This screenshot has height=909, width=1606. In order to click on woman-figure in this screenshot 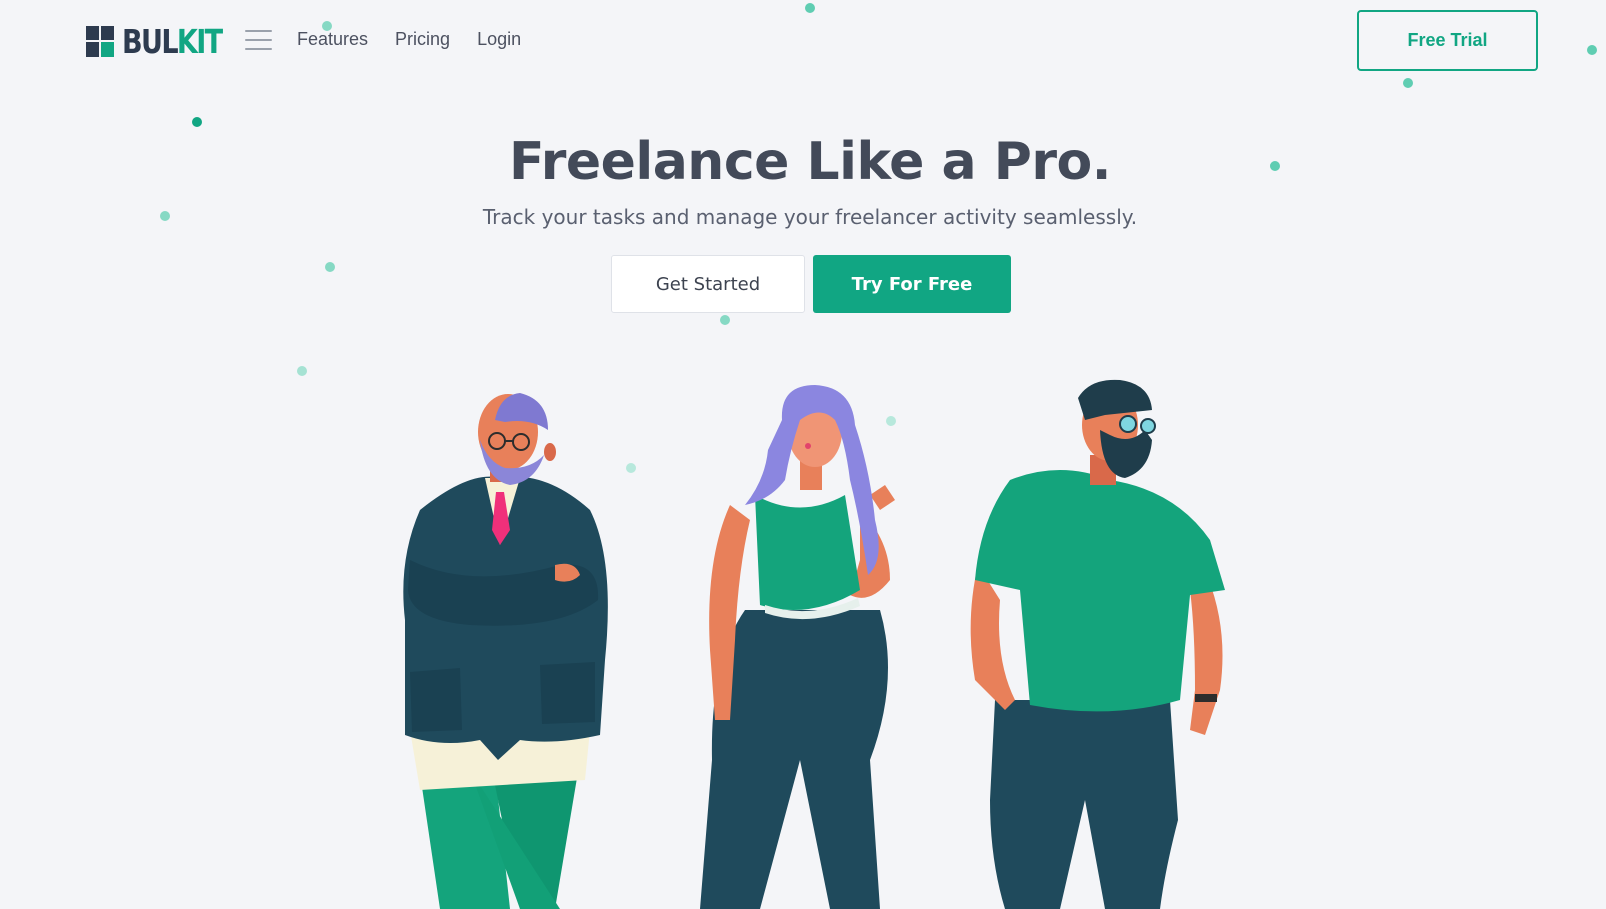, I will do `click(797, 647)`.